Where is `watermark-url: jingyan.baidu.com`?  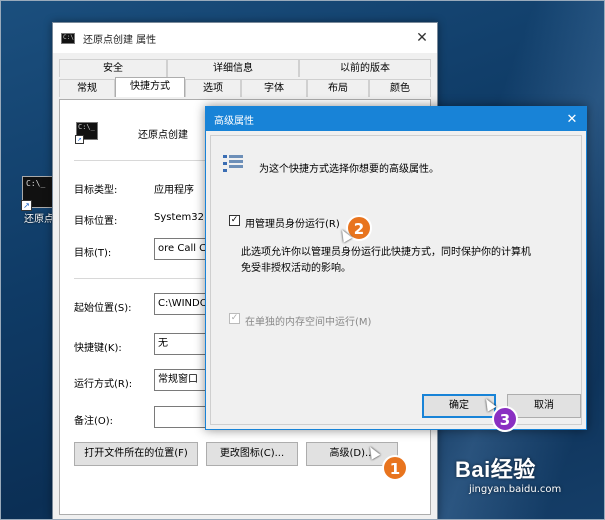 watermark-url: jingyan.baidu.com is located at coordinates (515, 489).